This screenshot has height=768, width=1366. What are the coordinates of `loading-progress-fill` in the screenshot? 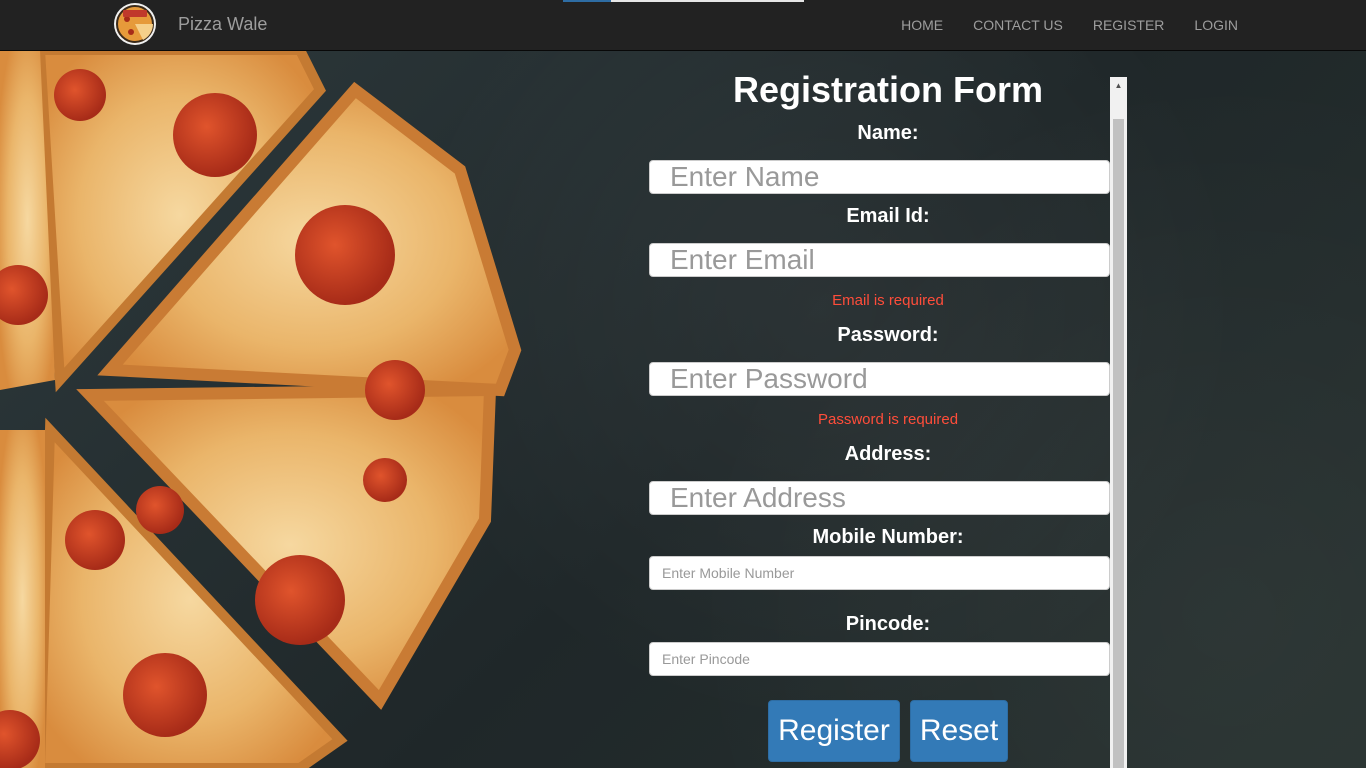 It's located at (587, 1).